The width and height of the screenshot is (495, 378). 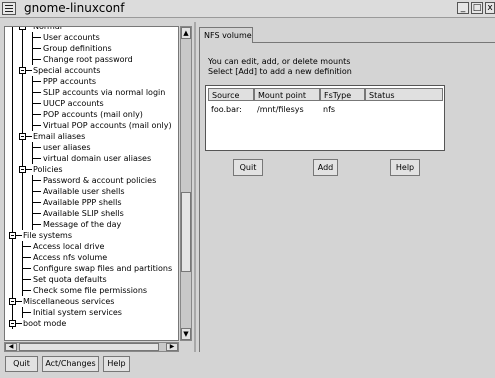 What do you see at coordinates (91, 235) in the screenshot?
I see `tree-item: File systems` at bounding box center [91, 235].